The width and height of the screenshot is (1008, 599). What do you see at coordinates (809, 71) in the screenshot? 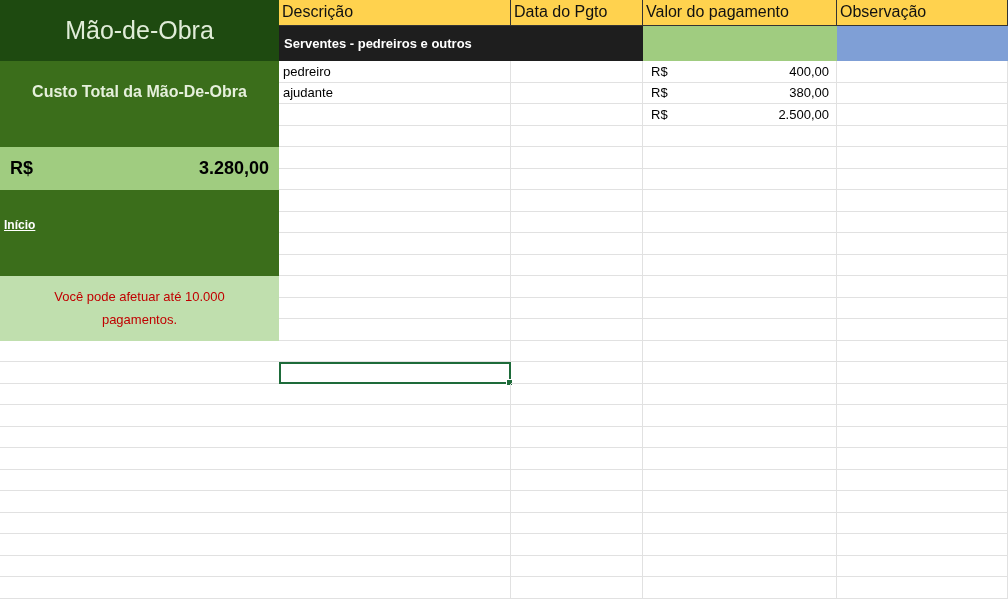
I see `amount-value: 400,00` at bounding box center [809, 71].